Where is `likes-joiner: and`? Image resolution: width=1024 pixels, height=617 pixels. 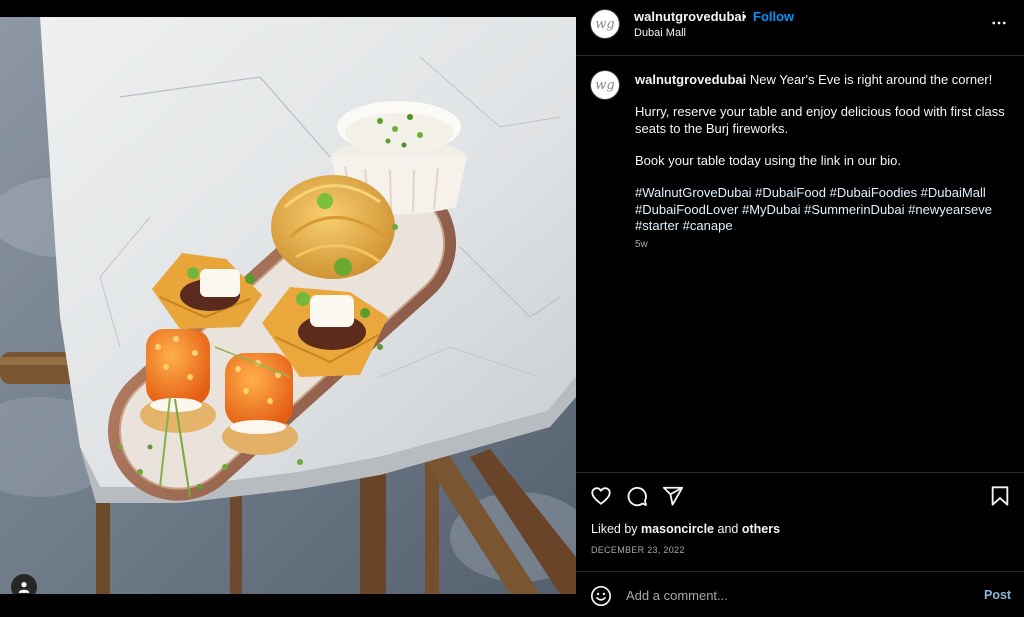 likes-joiner: and is located at coordinates (728, 529).